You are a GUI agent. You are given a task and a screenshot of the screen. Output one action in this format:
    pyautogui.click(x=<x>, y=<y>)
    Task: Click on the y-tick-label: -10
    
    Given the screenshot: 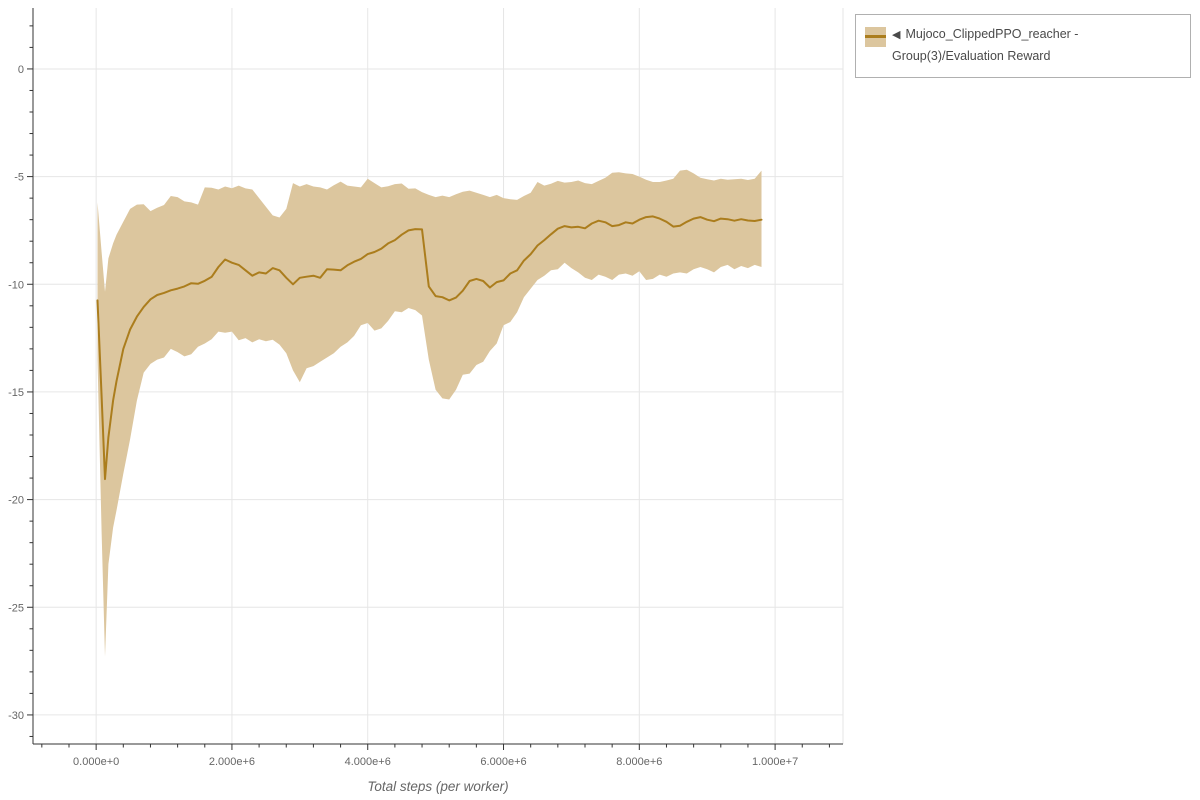 What is the action you would take?
    pyautogui.click(x=16, y=285)
    